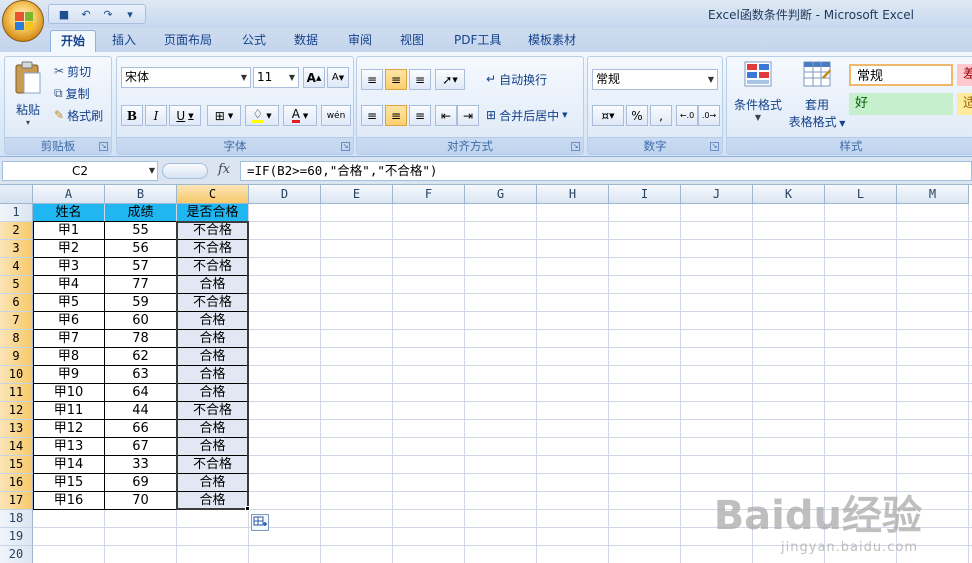 The image size is (972, 563). What do you see at coordinates (573, 194) in the screenshot?
I see `column-header: H` at bounding box center [573, 194].